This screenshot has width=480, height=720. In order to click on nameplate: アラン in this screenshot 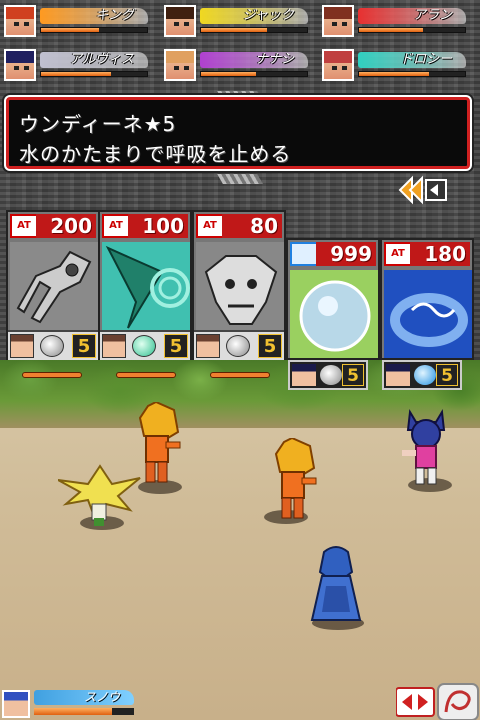, I will do `click(412, 16)`.